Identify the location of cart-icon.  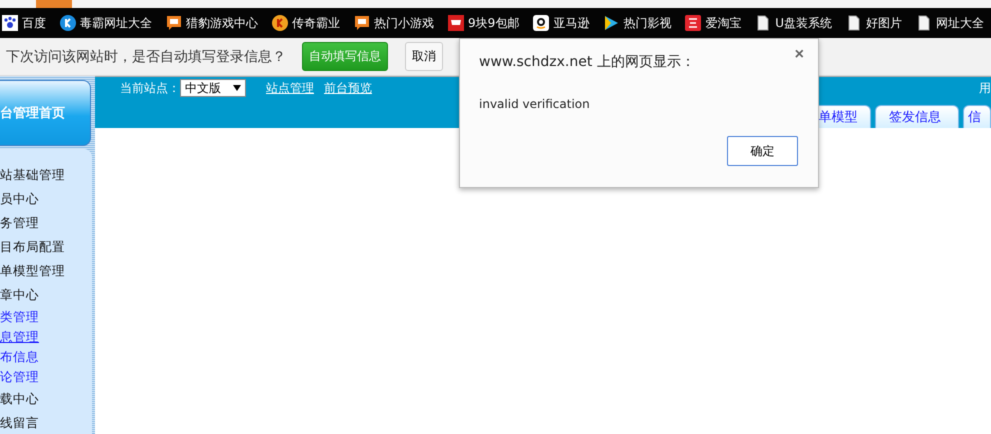
(456, 23).